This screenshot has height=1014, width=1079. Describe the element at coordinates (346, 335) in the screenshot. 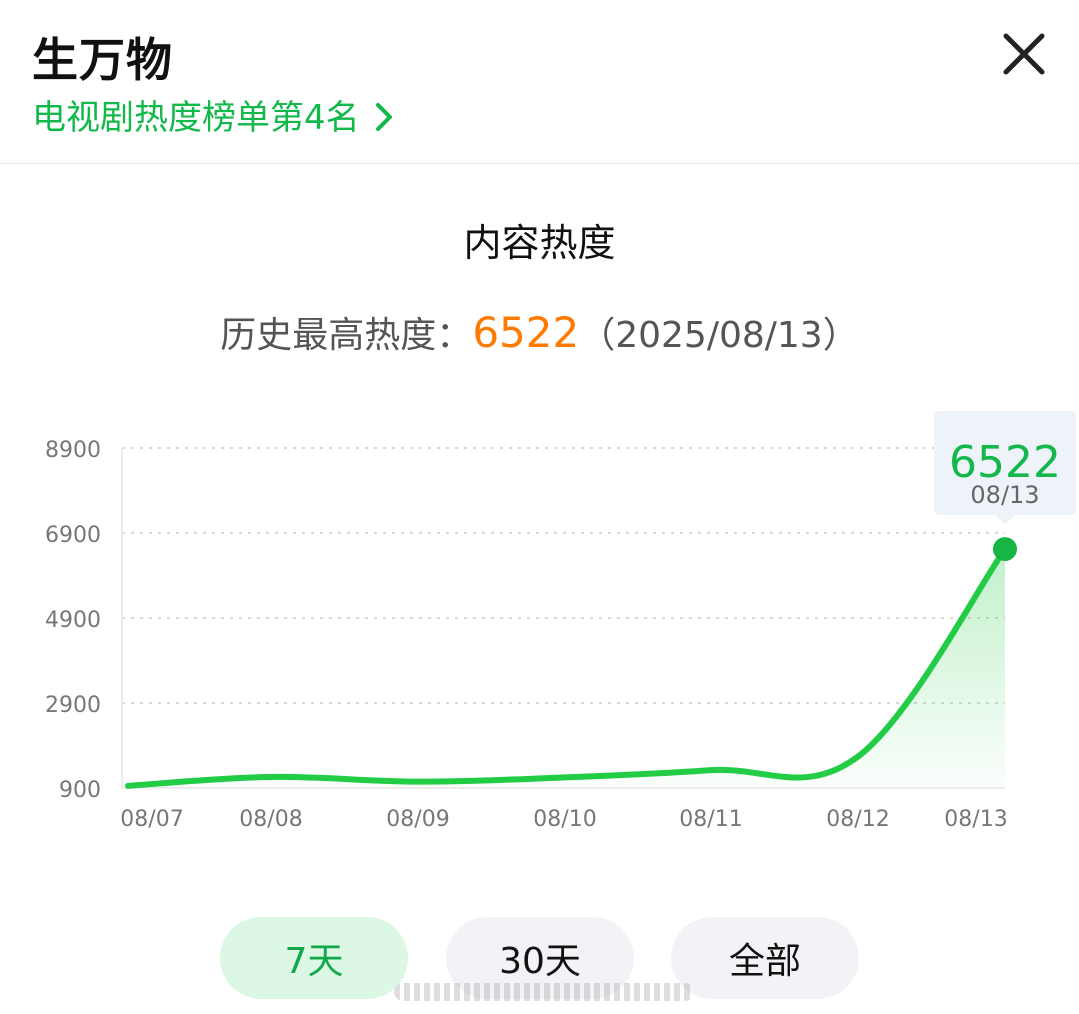

I see `peak-label: 历史最高热度：` at that location.